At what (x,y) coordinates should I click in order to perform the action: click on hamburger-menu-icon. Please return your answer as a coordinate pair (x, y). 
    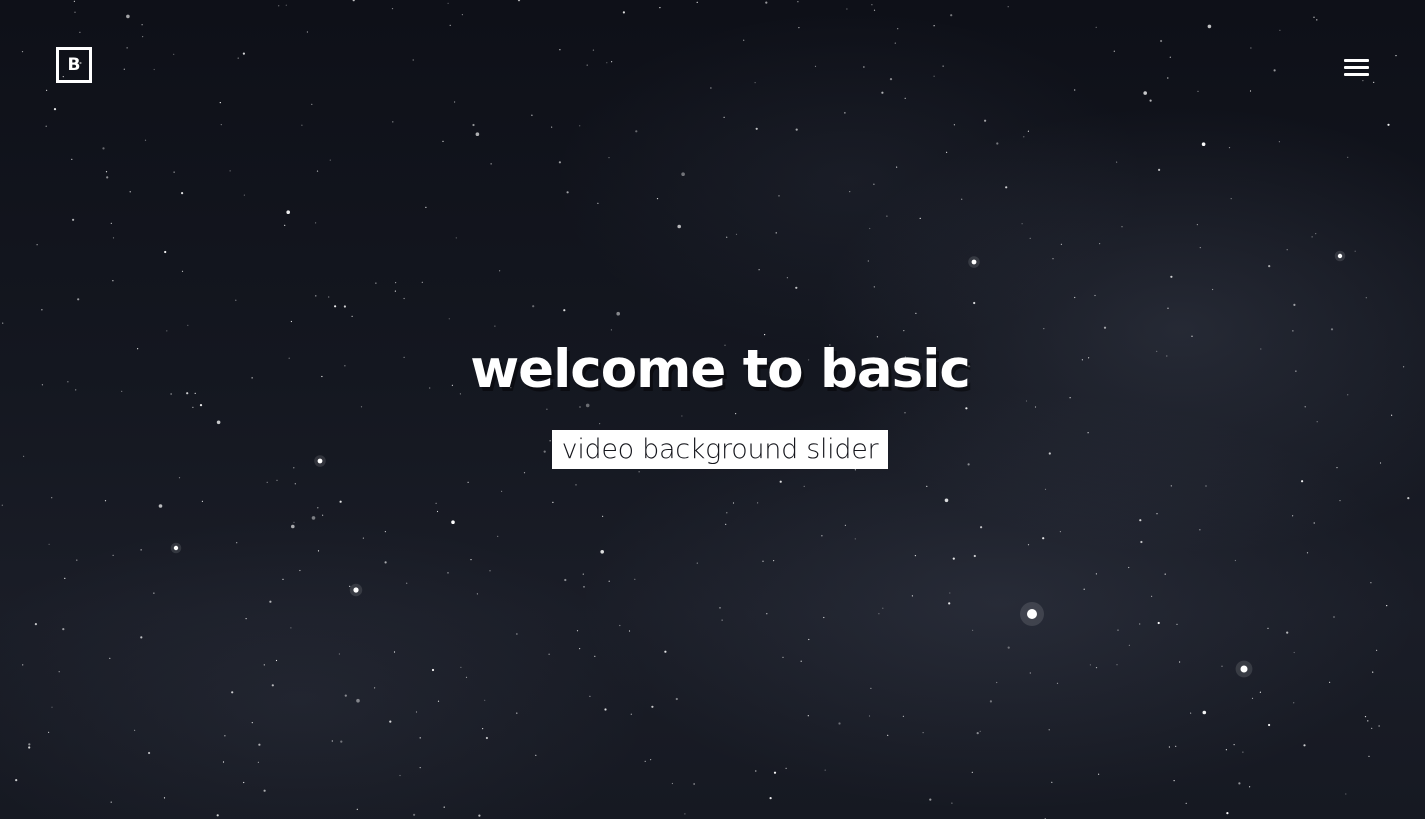
    Looking at the image, I should click on (1356, 68).